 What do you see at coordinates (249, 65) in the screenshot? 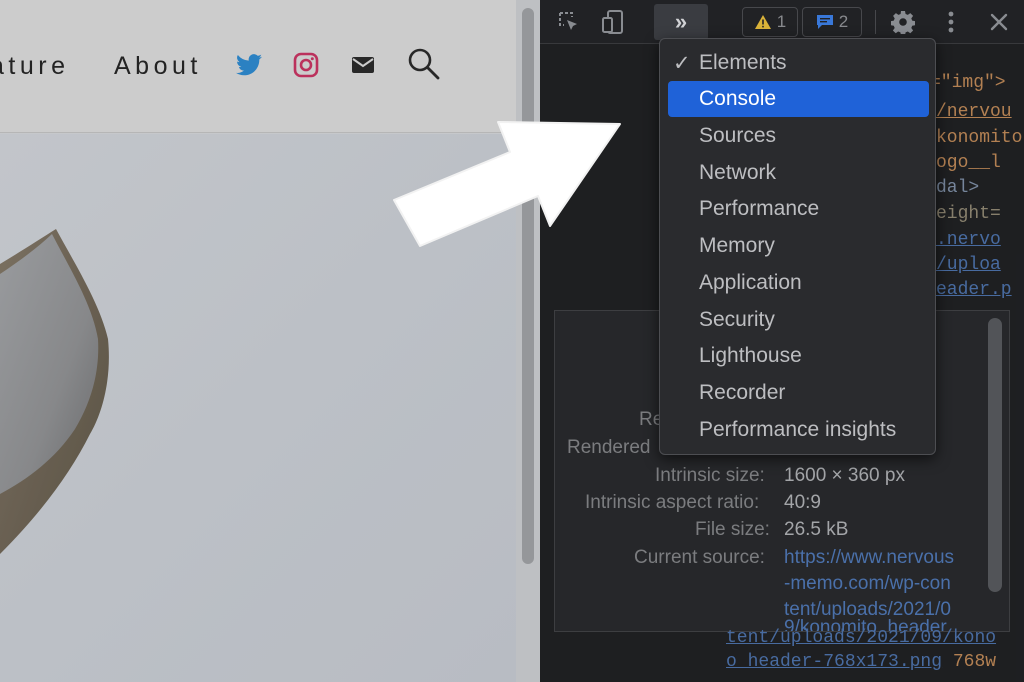
I see `twitter-icon` at bounding box center [249, 65].